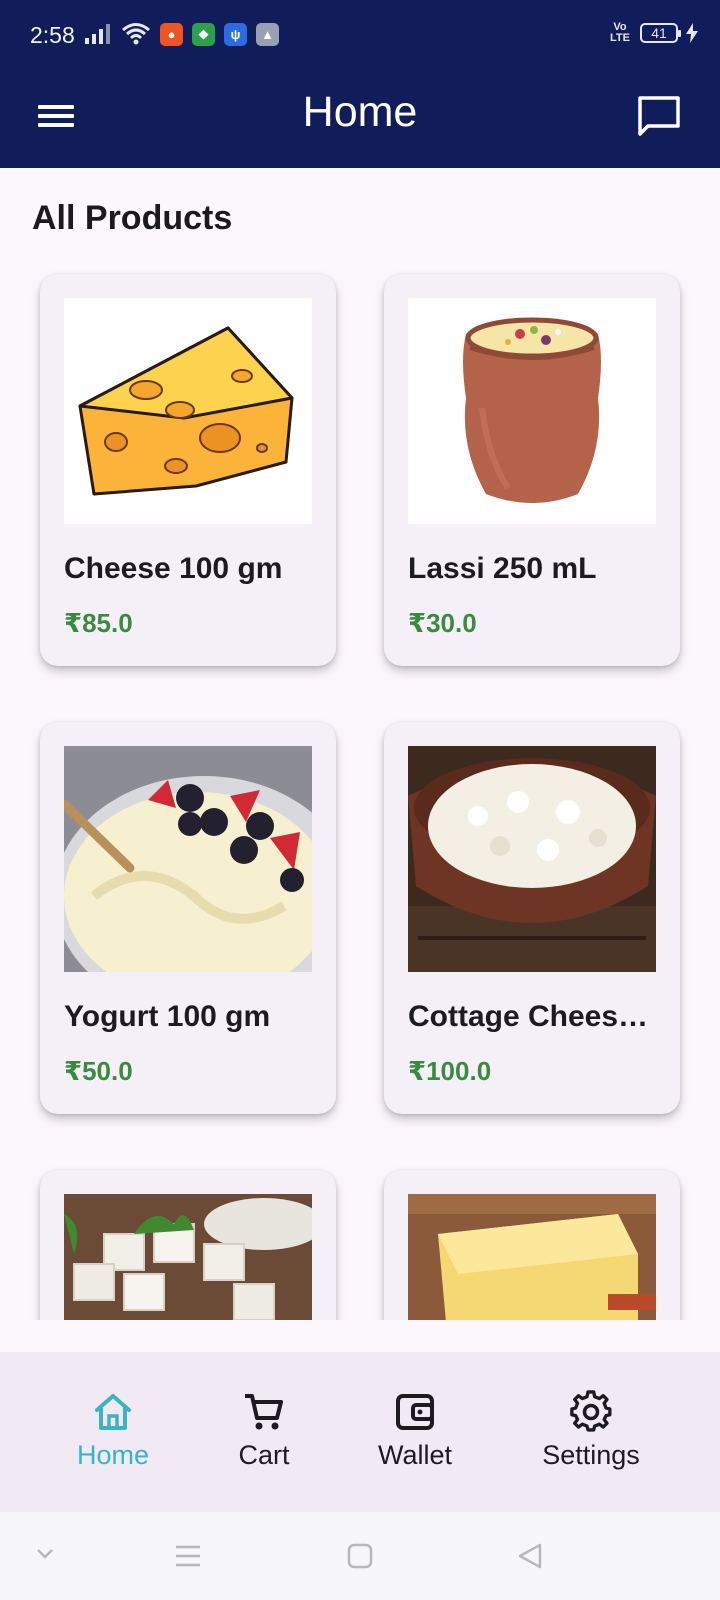  I want to click on cart-icon, so click(264, 1412).